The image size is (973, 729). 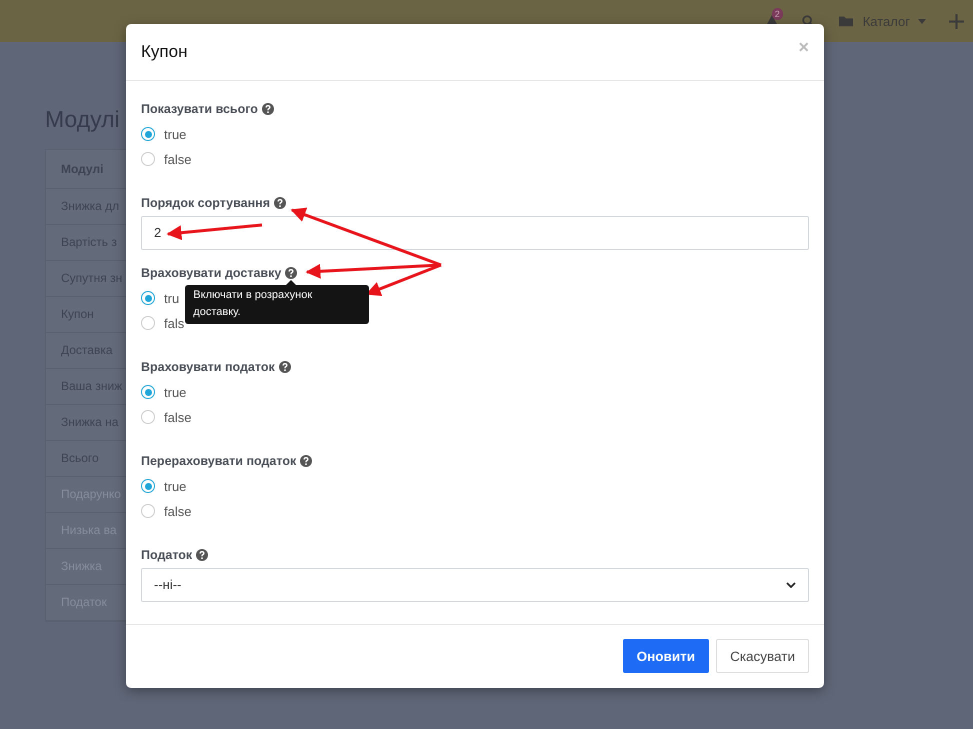 What do you see at coordinates (162, 323) in the screenshot?
I see `radio-option: fals` at bounding box center [162, 323].